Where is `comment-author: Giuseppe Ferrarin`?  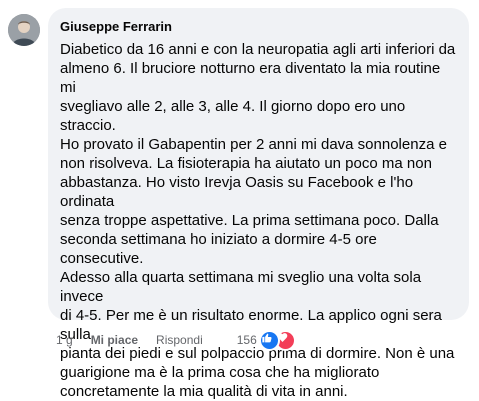 comment-author: Giuseppe Ferrarin is located at coordinates (258, 26).